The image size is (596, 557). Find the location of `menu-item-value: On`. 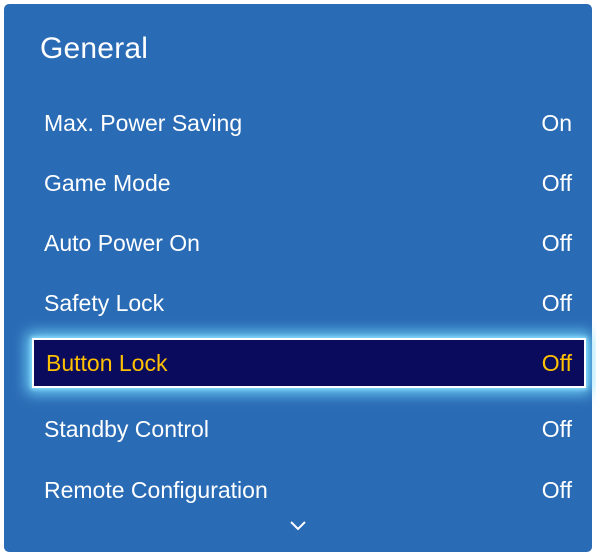

menu-item-value: On is located at coordinates (556, 122).